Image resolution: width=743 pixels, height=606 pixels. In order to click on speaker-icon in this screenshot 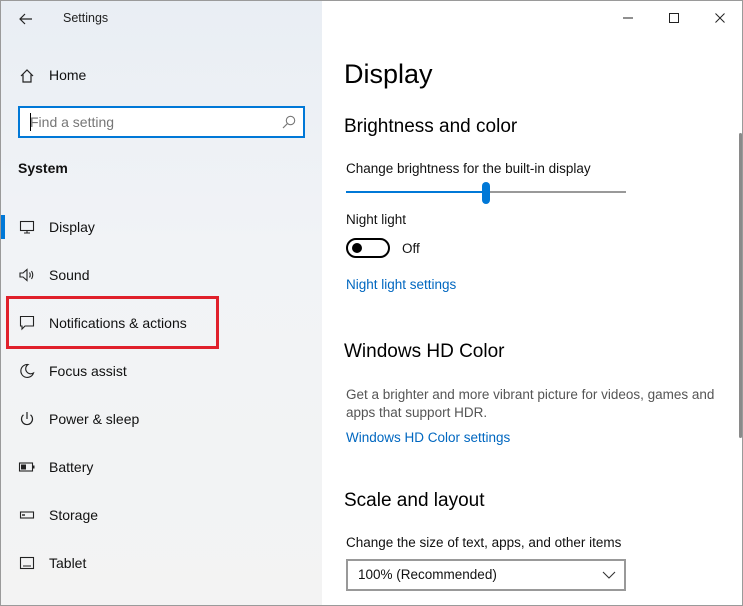, I will do `click(27, 275)`.